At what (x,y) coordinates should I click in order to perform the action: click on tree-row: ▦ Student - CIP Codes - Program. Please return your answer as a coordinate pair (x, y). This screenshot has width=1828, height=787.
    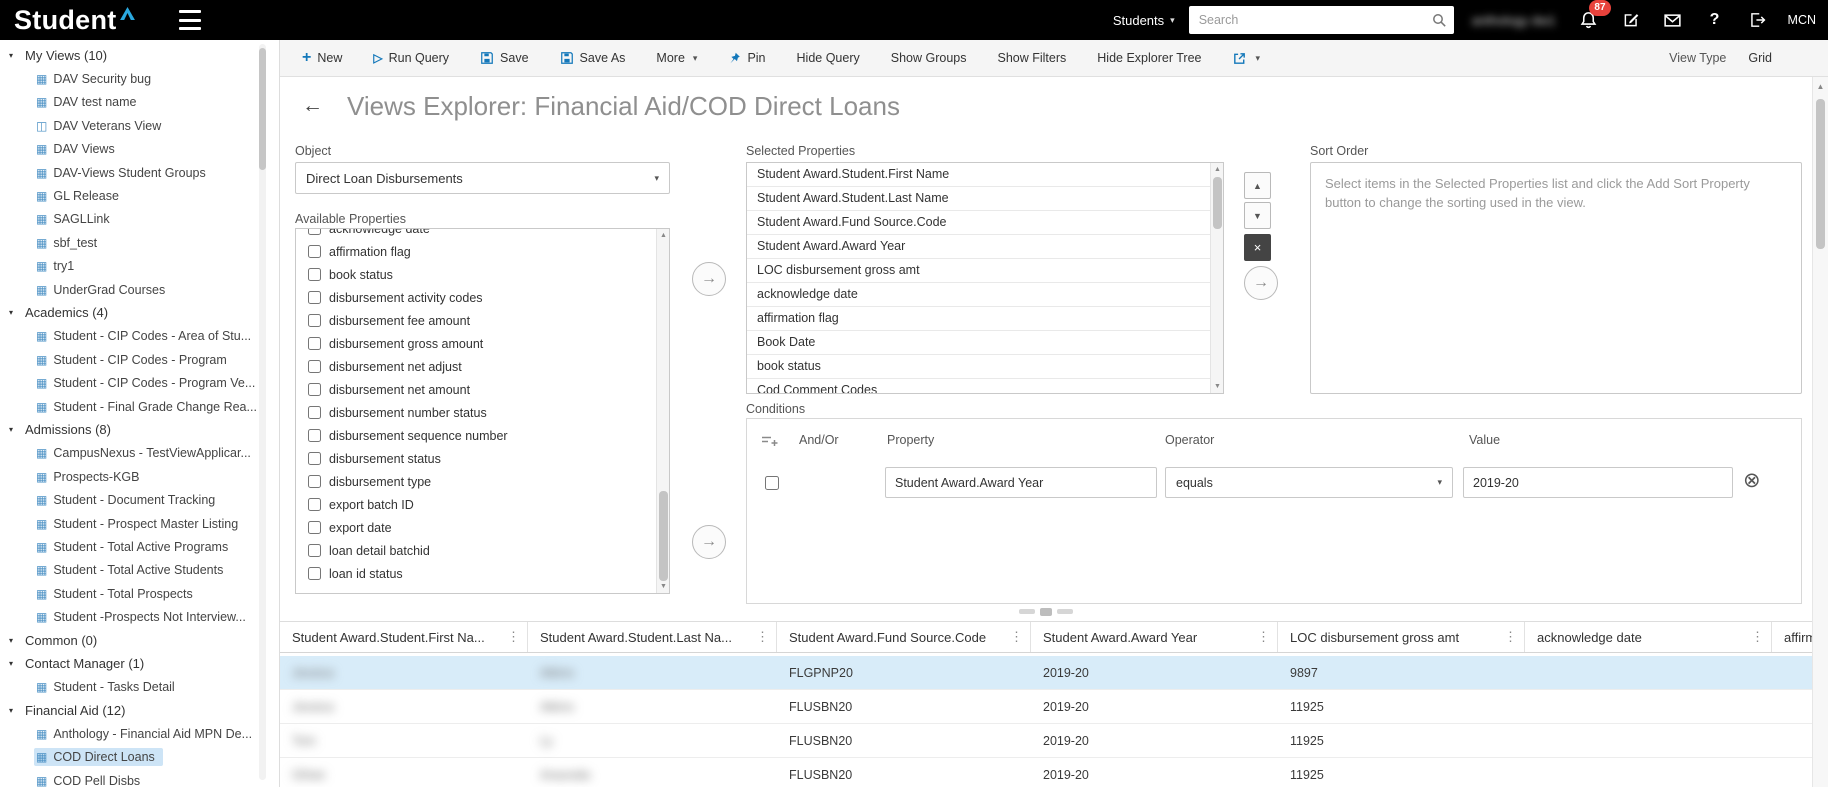
    Looking at the image, I should click on (139, 359).